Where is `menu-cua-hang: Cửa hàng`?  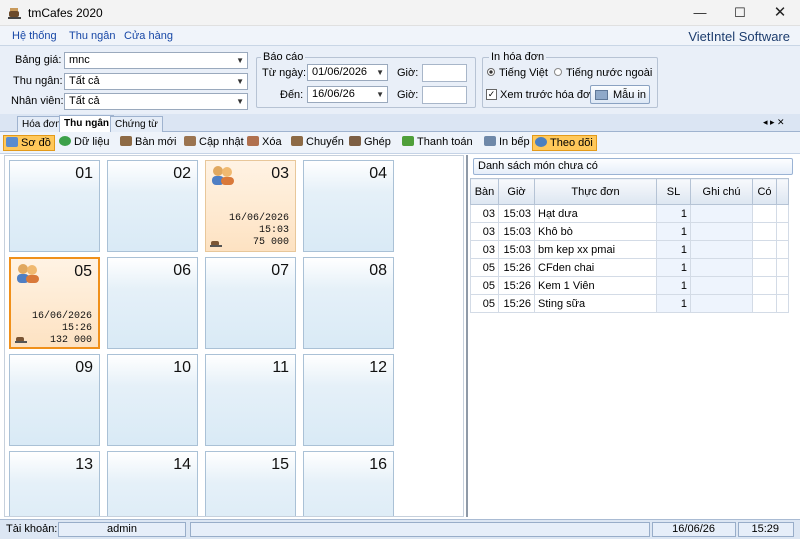
menu-cua-hang: Cửa hàng is located at coordinates (148, 36).